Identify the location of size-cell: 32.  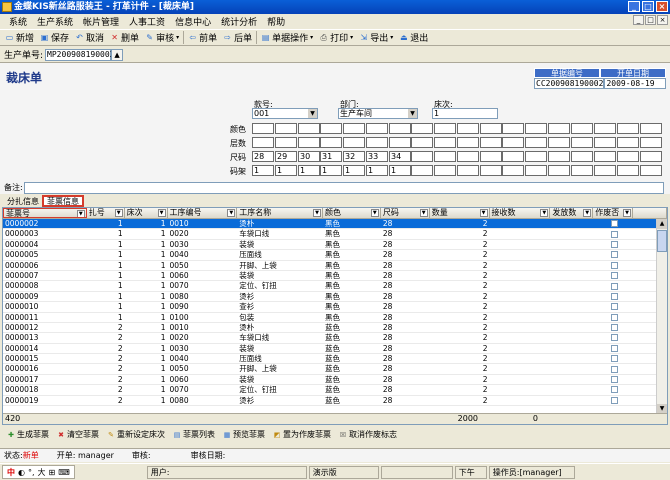
(354, 156).